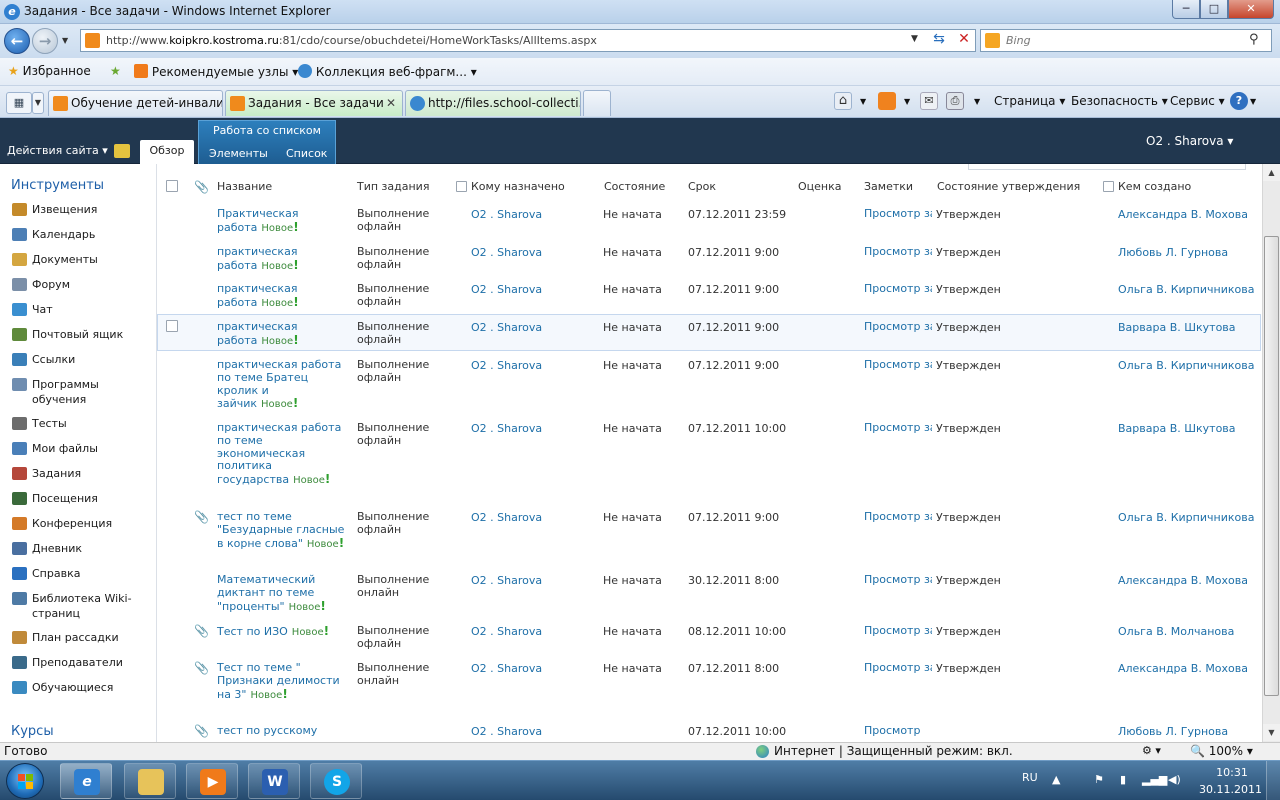 This screenshot has width=1280, height=800. Describe the element at coordinates (863, 101) in the screenshot. I see `home-dropdown: ▼` at that location.